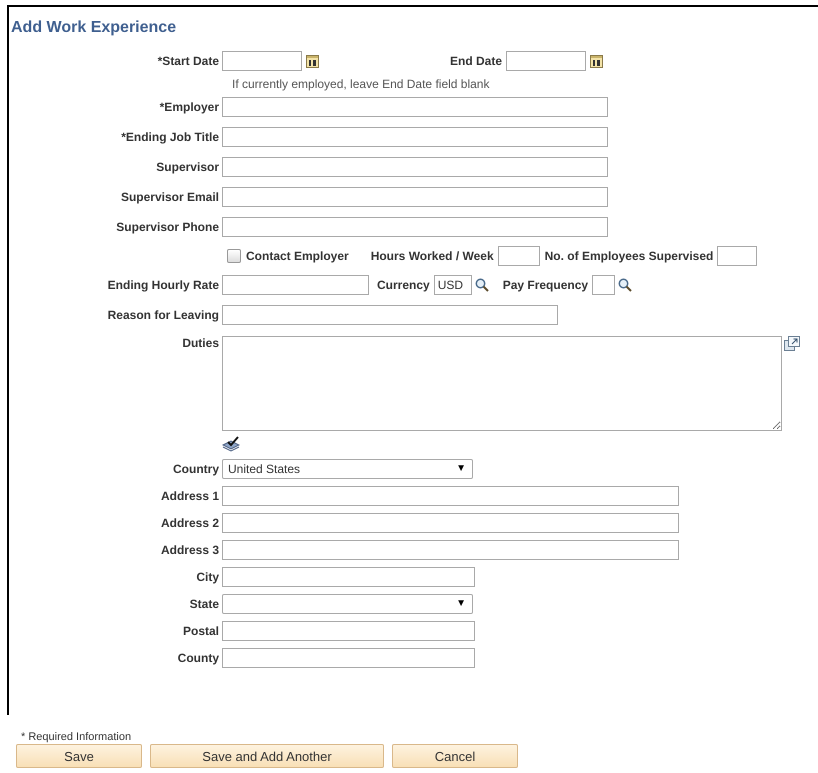 This screenshot has width=818, height=773. I want to click on field-label: Postal, so click(201, 631).